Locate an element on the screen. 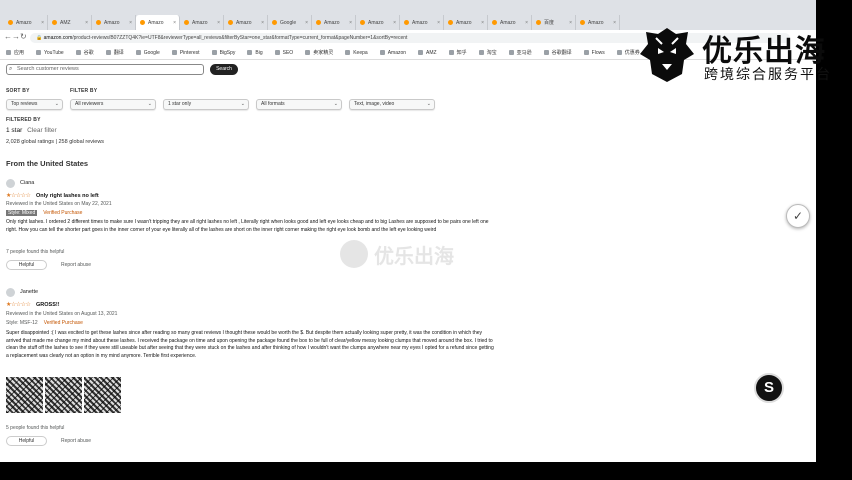 The image size is (852, 480). review-author: Janette is located at coordinates (29, 292).